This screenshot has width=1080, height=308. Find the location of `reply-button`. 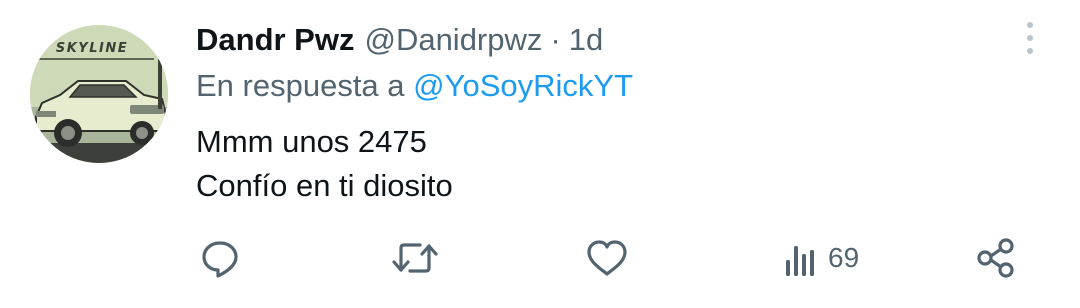

reply-button is located at coordinates (220, 258).